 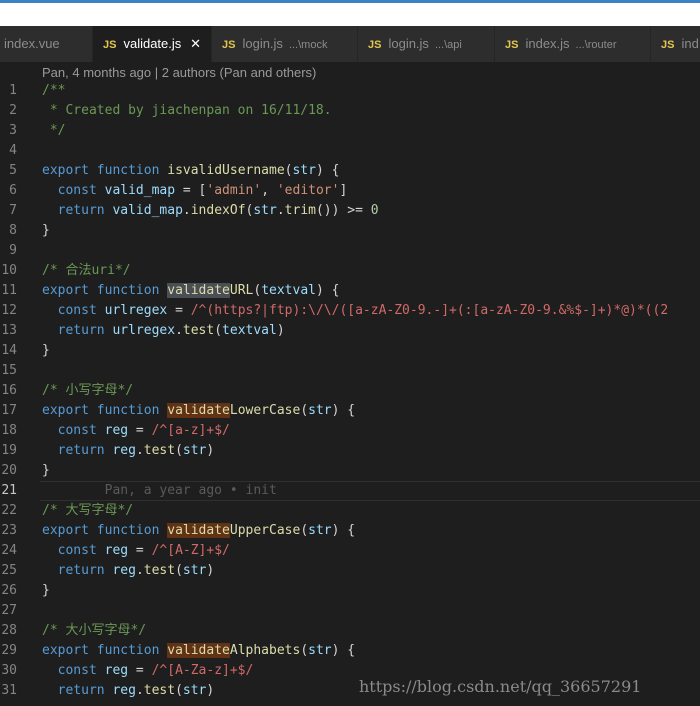 I want to click on code-line: 20}, so click(x=350, y=471).